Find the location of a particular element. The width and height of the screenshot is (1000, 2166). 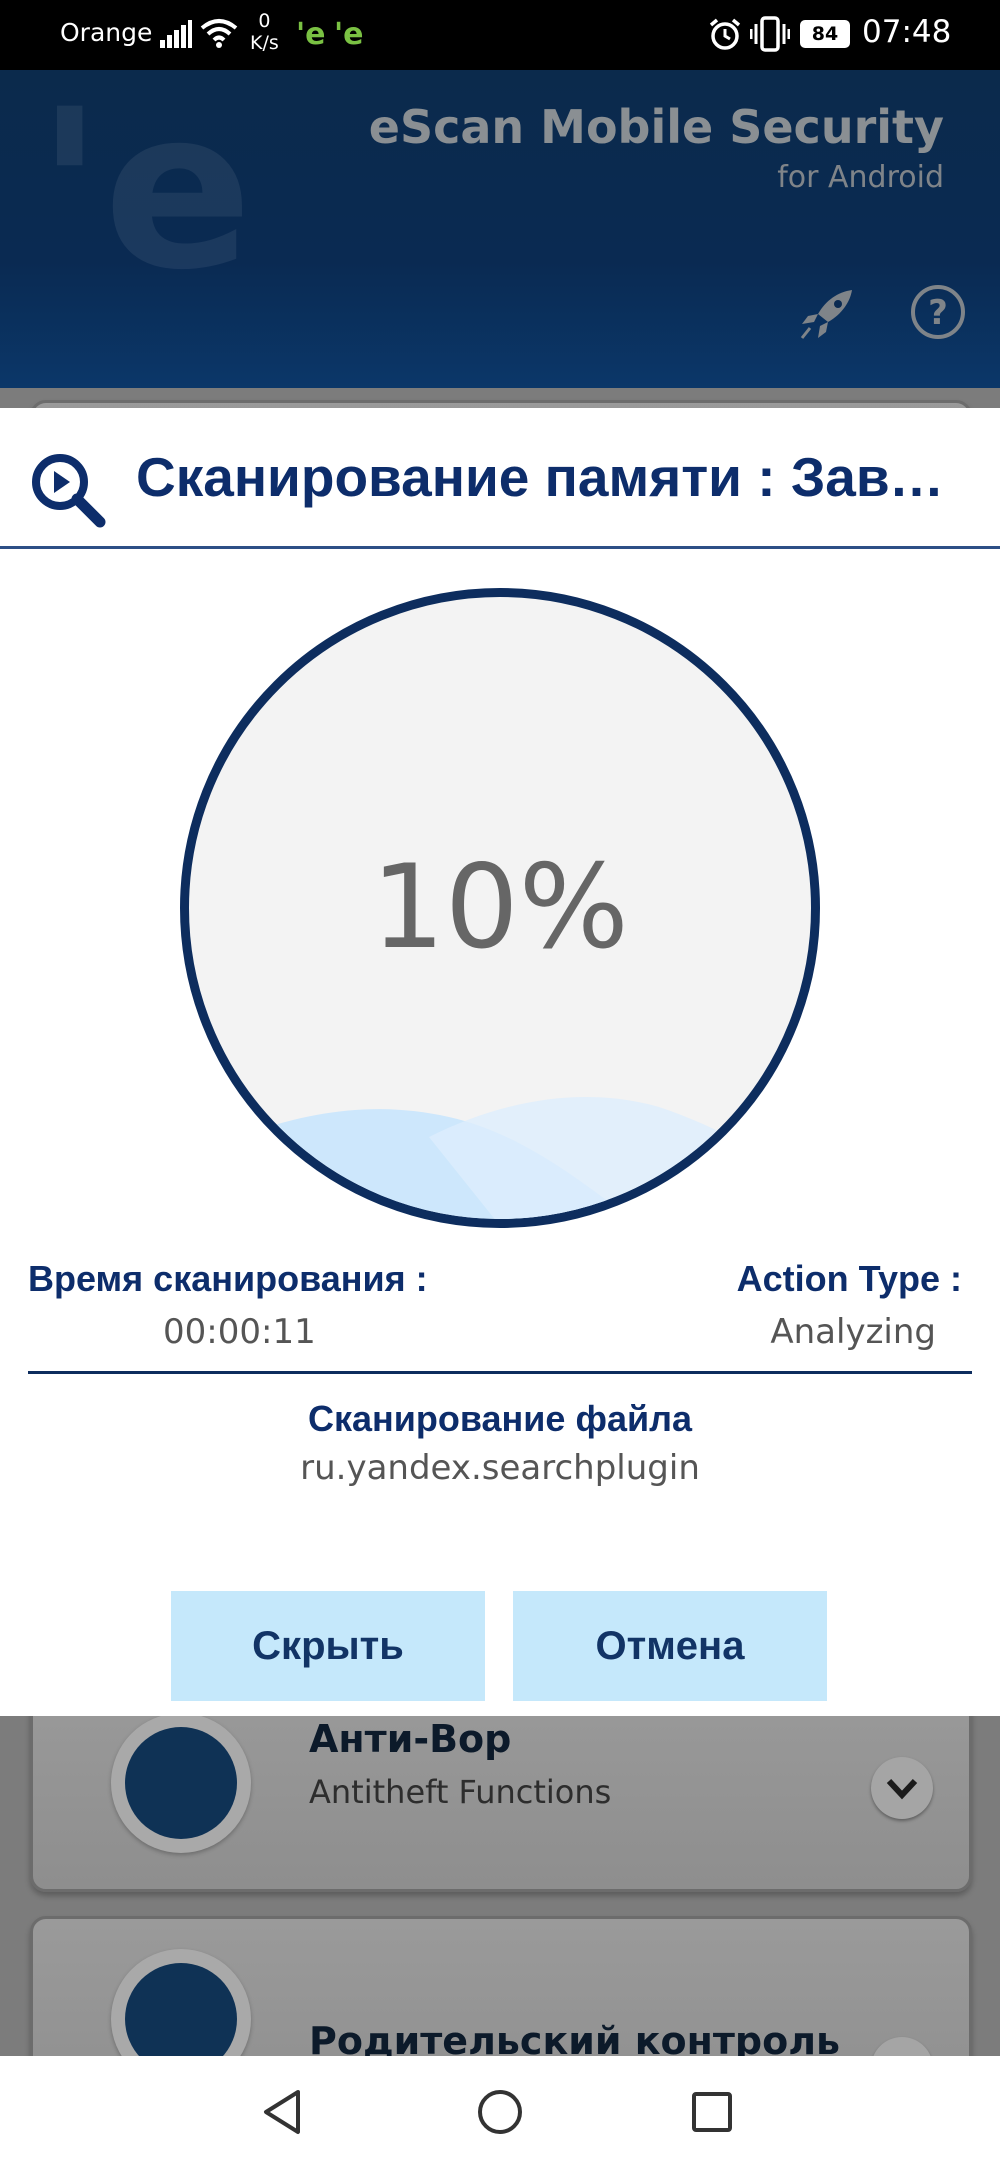

scanning-file-label: Сканирование файла is located at coordinates (499, 1418).